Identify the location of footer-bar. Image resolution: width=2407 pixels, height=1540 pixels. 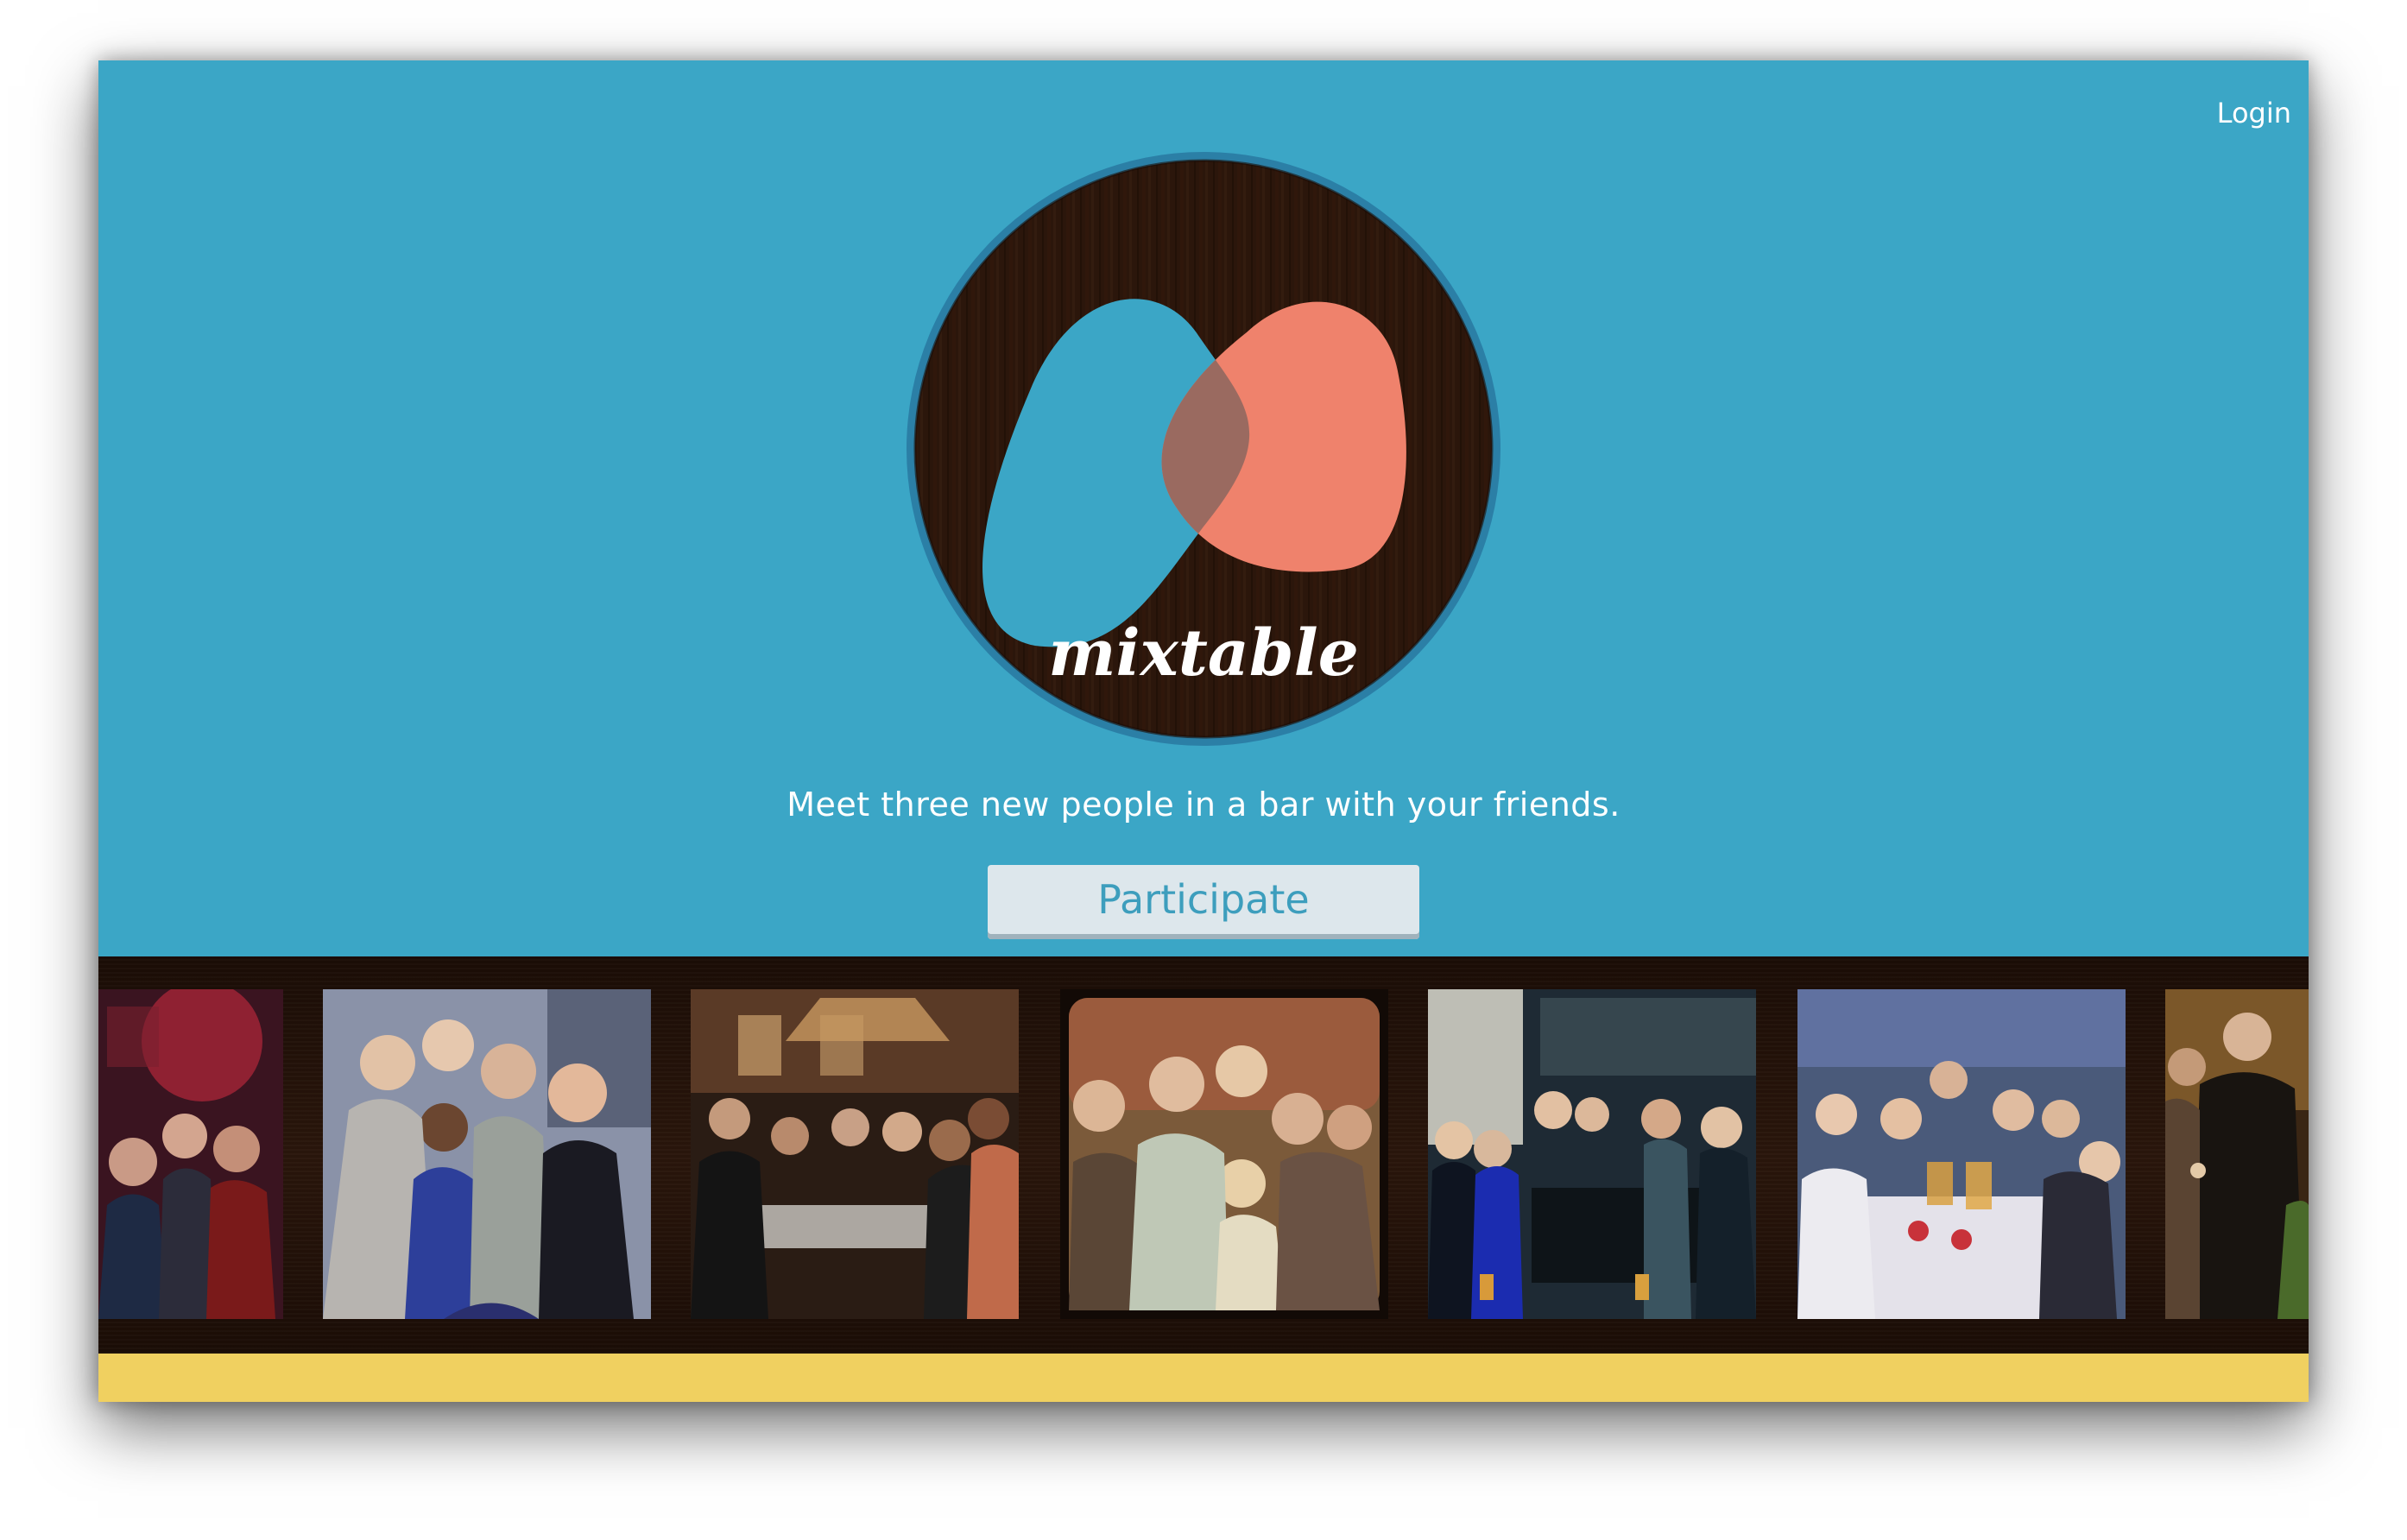
(1204, 1378).